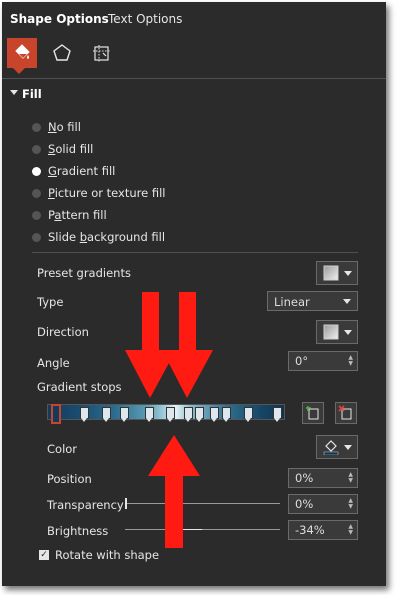  I want to click on red-arrow-down-left, so click(150, 345).